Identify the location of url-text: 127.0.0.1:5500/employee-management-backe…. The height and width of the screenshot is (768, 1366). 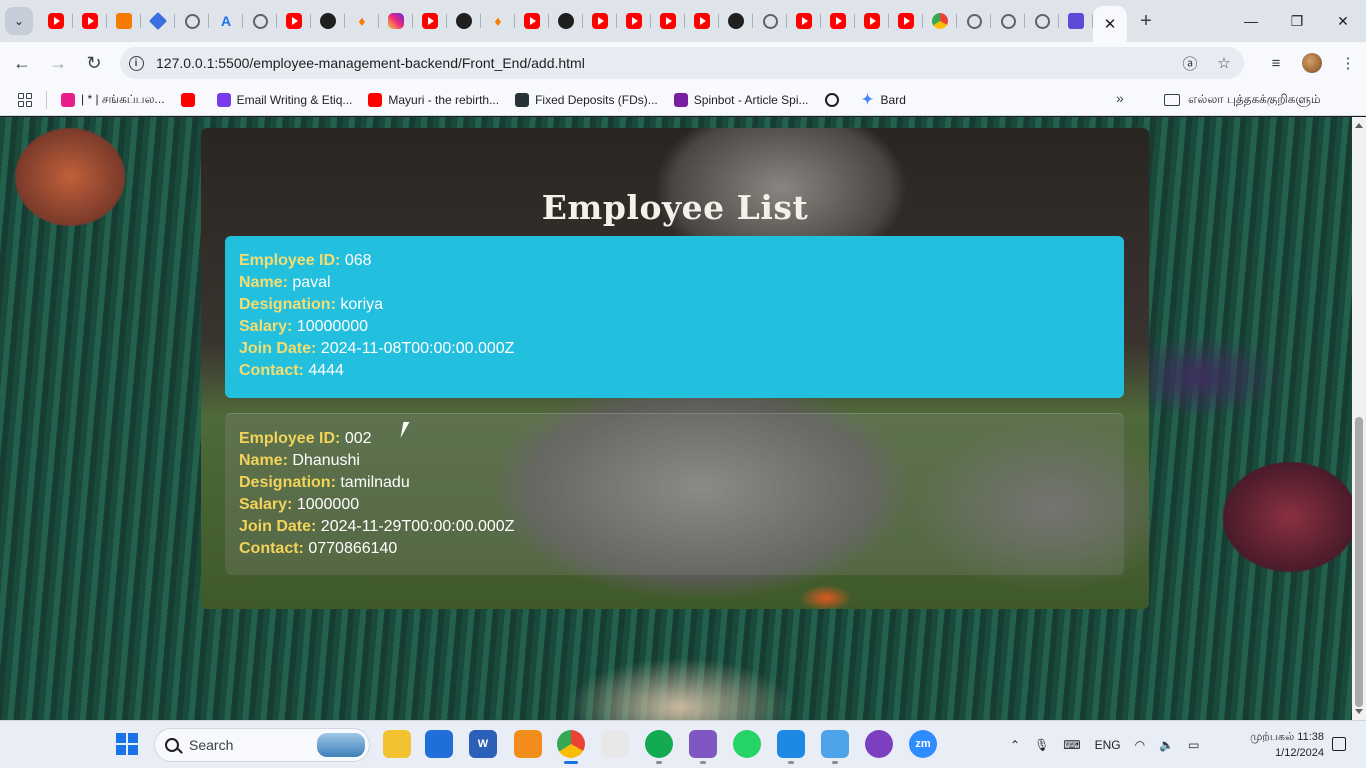
(370, 63).